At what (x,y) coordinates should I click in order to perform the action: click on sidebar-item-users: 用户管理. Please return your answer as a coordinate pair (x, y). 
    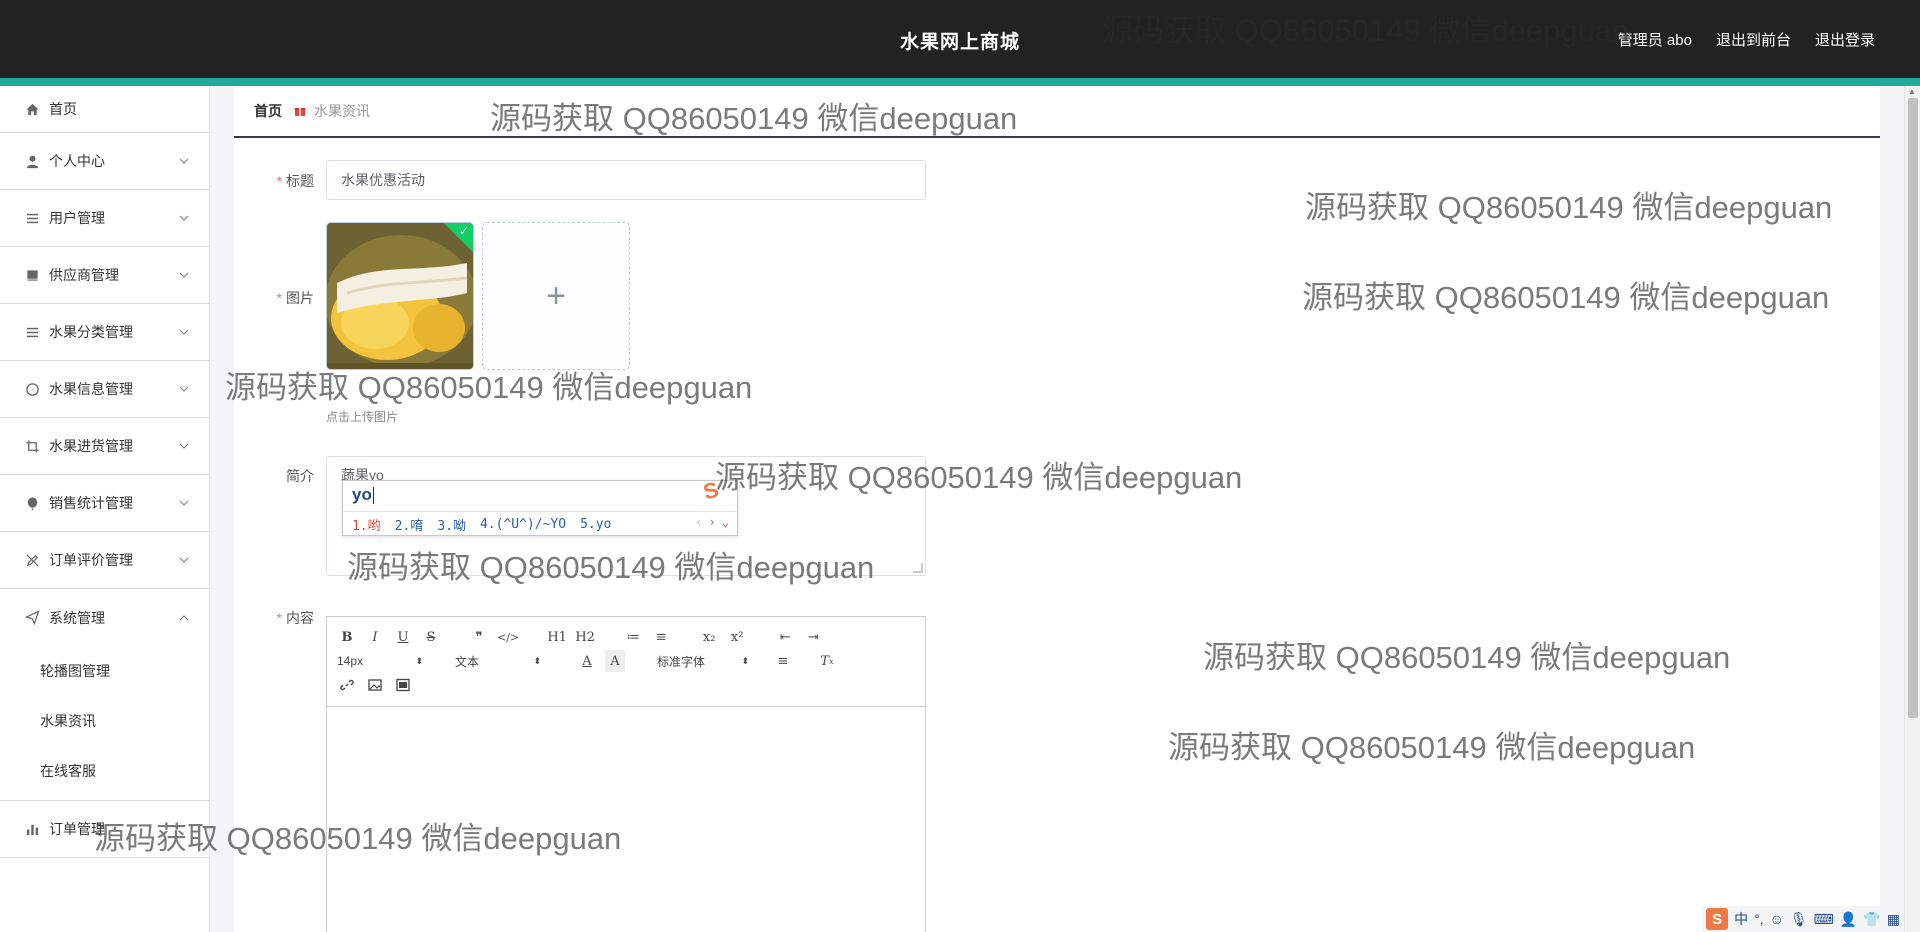
    Looking at the image, I should click on (104, 218).